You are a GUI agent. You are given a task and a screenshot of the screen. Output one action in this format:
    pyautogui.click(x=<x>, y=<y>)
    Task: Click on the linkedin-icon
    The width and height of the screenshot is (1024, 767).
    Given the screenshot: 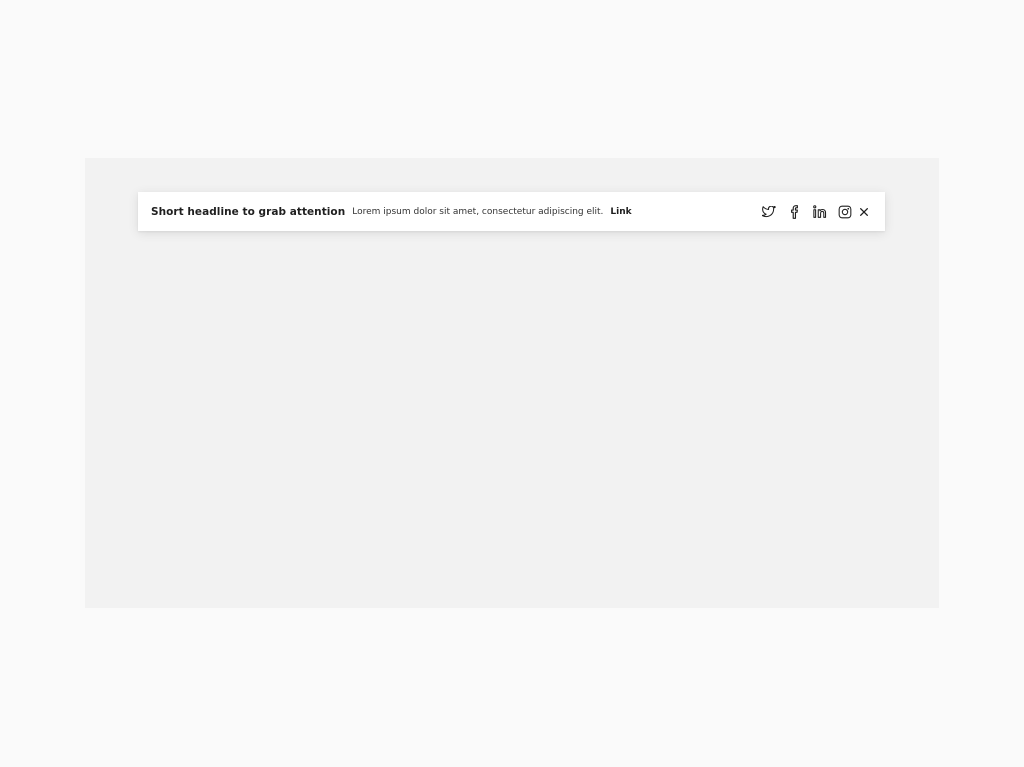 What is the action you would take?
    pyautogui.click(x=820, y=212)
    